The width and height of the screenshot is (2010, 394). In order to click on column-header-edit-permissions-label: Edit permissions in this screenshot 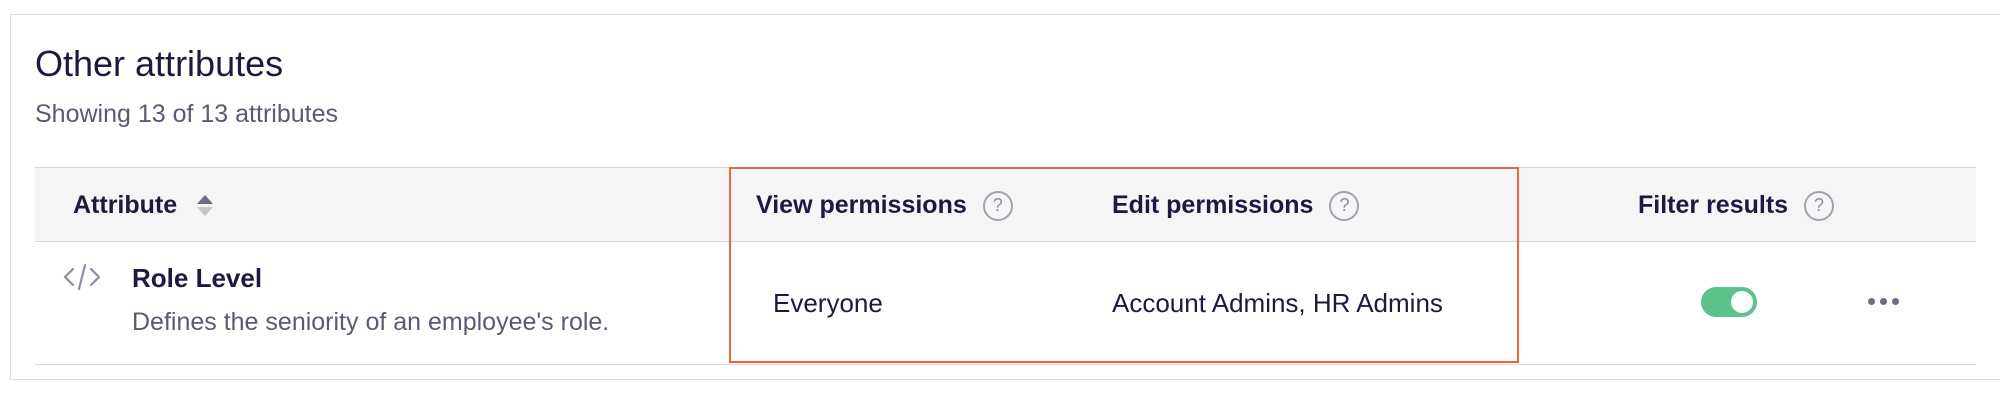, I will do `click(1213, 205)`.